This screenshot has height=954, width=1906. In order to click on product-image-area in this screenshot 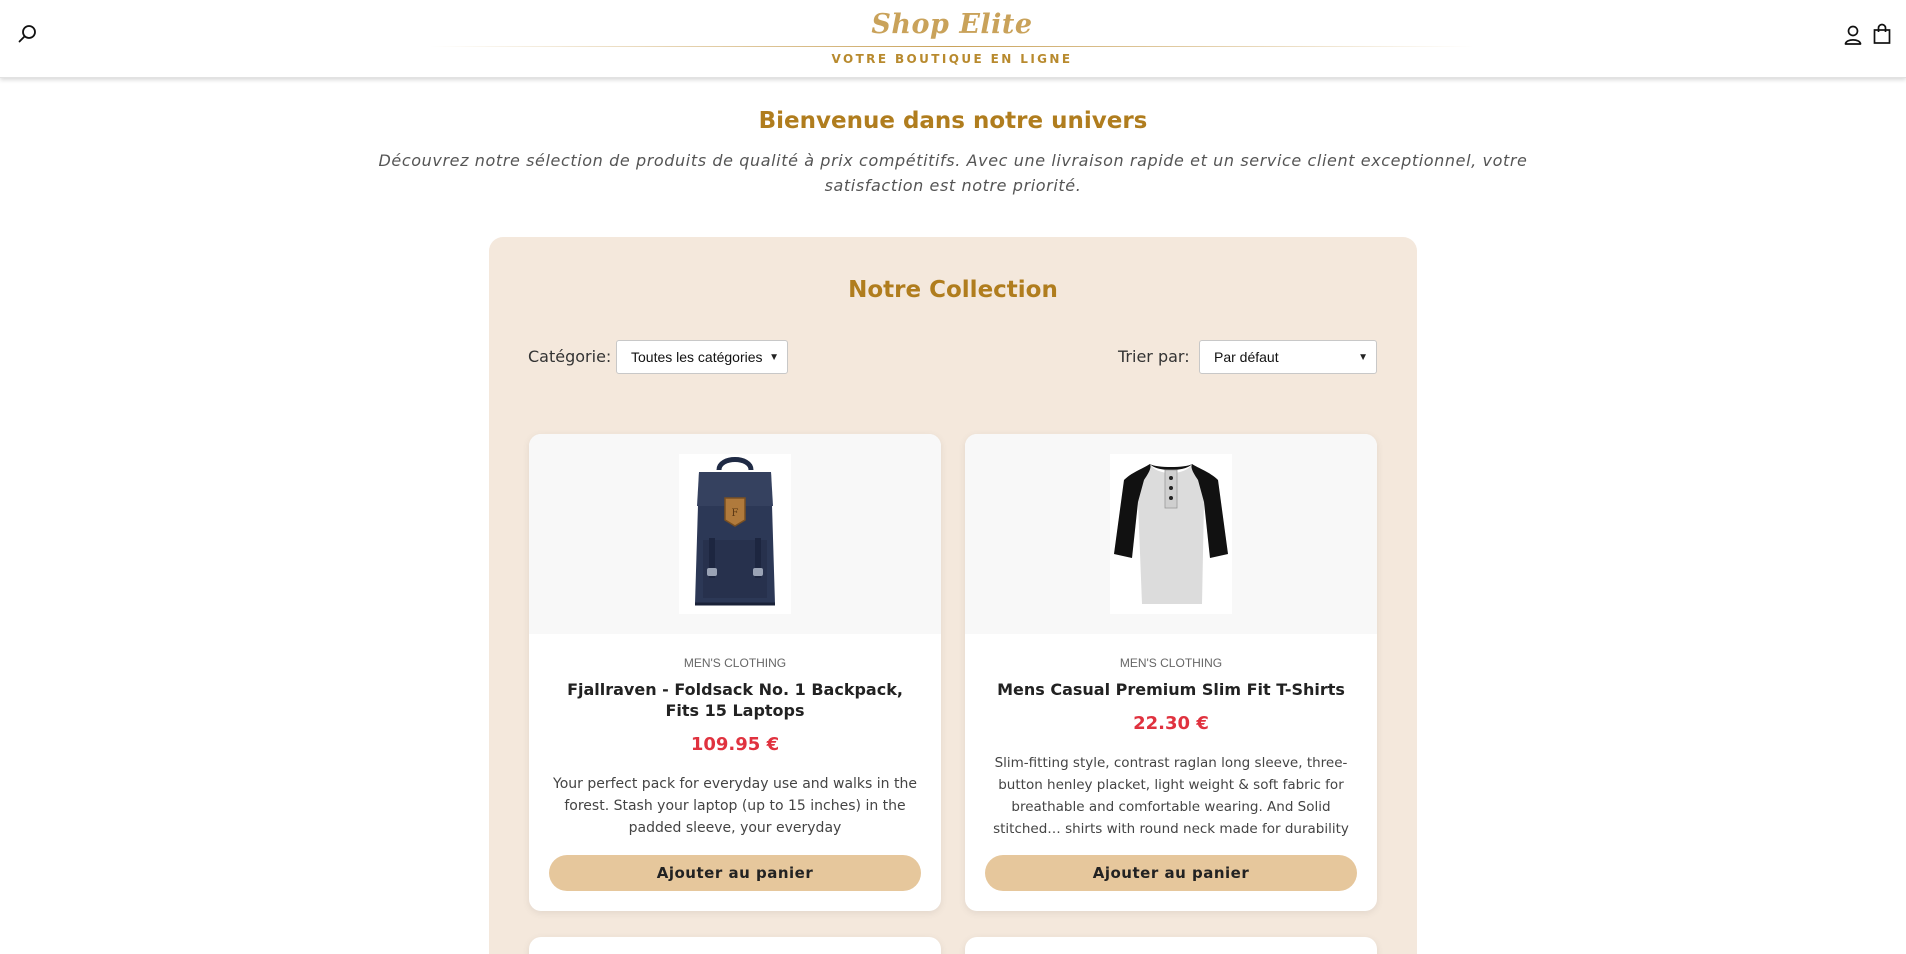, I will do `click(1171, 534)`.